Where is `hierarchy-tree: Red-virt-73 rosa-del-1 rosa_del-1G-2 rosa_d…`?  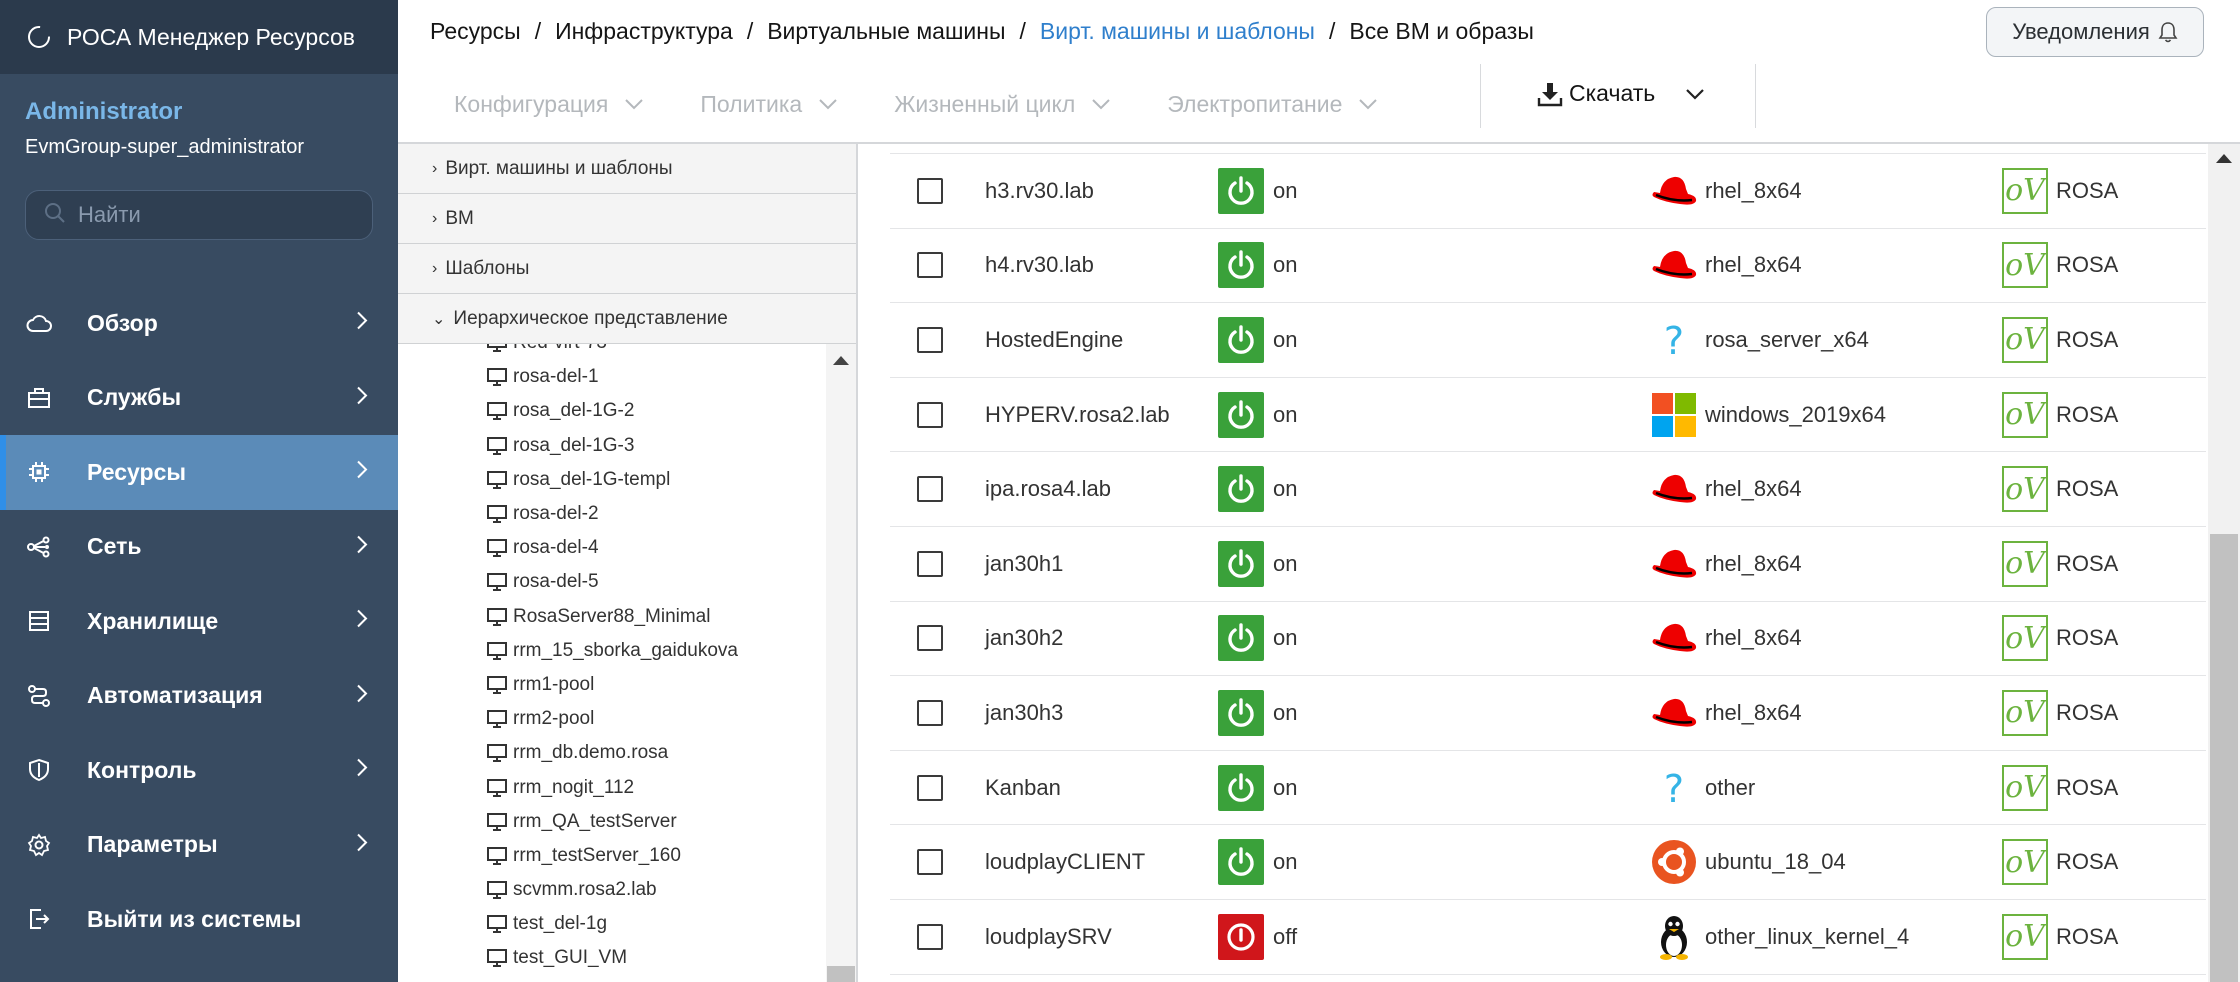 hierarchy-tree: Red-virt-73 rosa-del-1 rosa_del-1G-2 rosa_d… is located at coordinates (612, 663).